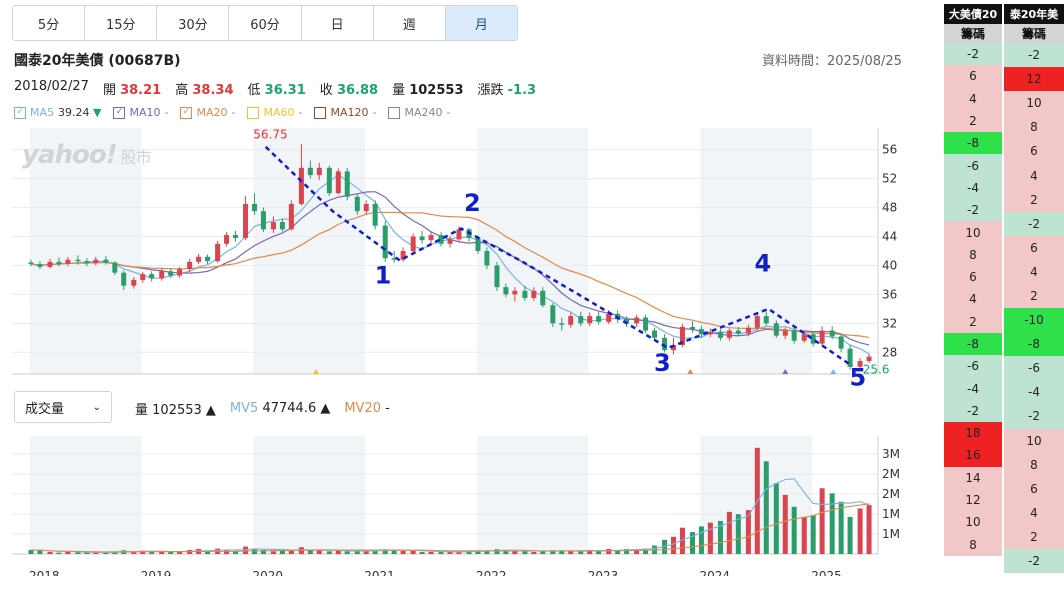 The image size is (1064, 592). What do you see at coordinates (109, 90) in the screenshot?
I see `open-label: 開` at bounding box center [109, 90].